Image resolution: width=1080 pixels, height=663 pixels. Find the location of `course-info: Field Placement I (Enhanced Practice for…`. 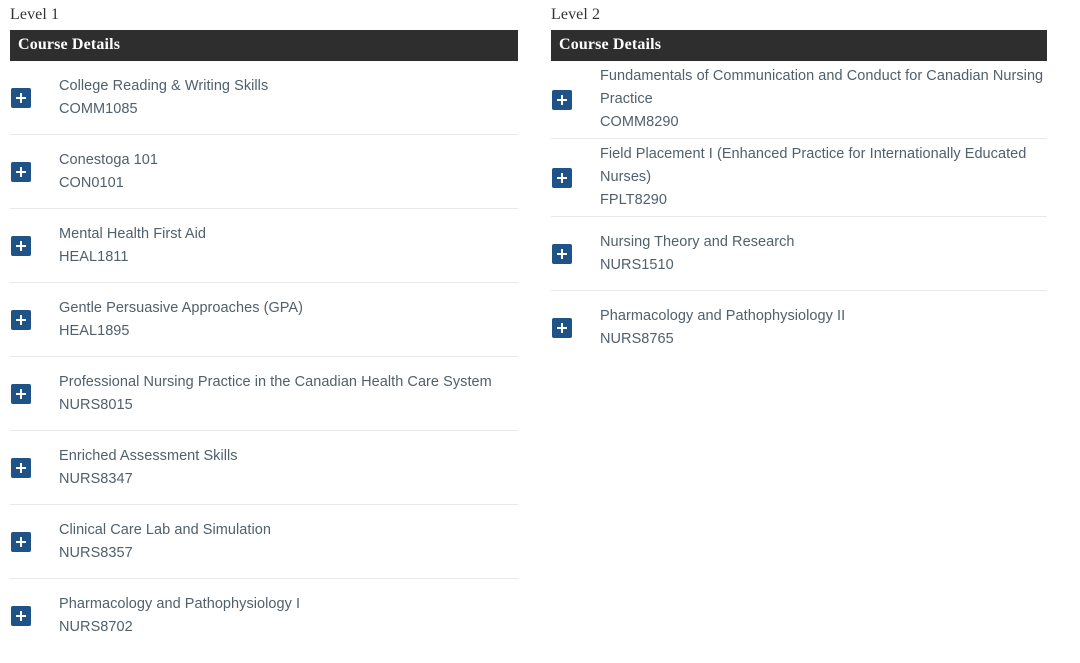

course-info: Field Placement I (Enhanced Practice for… is located at coordinates (823, 177).